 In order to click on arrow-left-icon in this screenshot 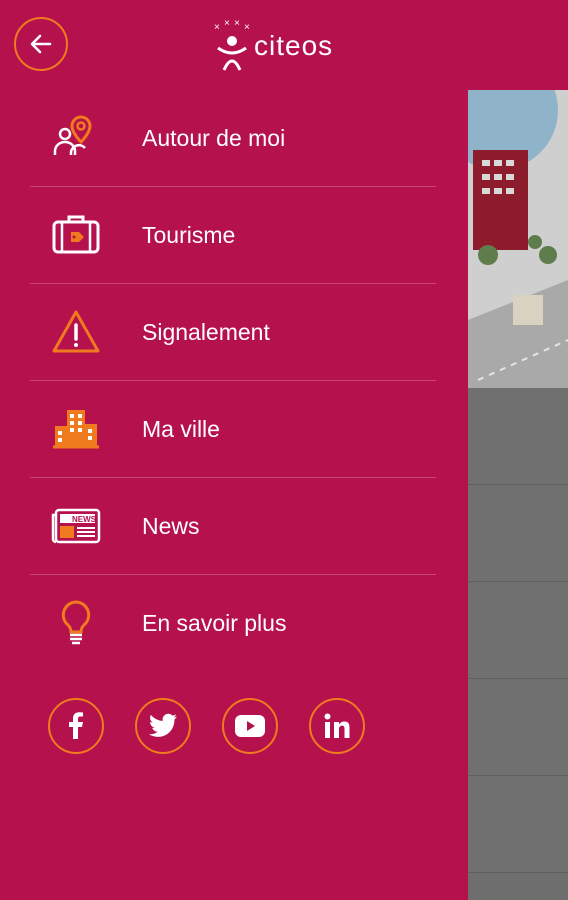, I will do `click(41, 44)`.